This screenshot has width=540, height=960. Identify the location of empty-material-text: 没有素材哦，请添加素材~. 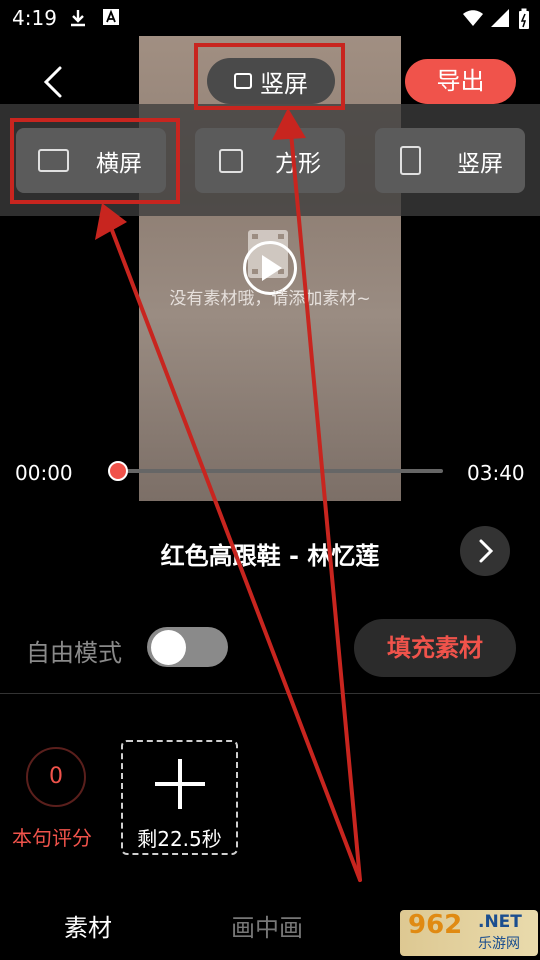
(270, 299).